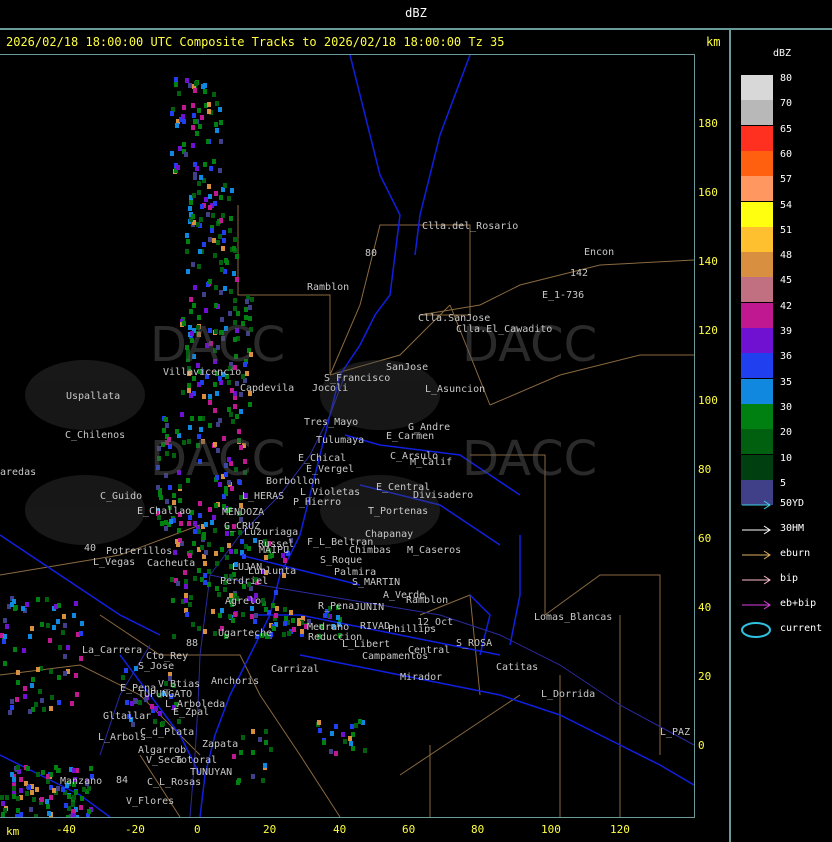 The width and height of the screenshot is (832, 842). Describe the element at coordinates (331, 422) in the screenshot. I see `place-label: Tres_Mayo` at that location.